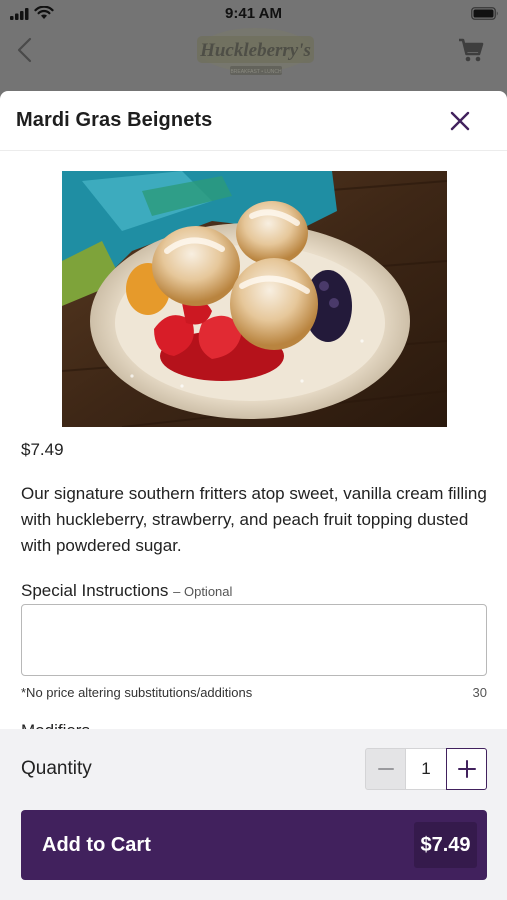 The image size is (507, 900). I want to click on item-price: $7.49, so click(42, 449).